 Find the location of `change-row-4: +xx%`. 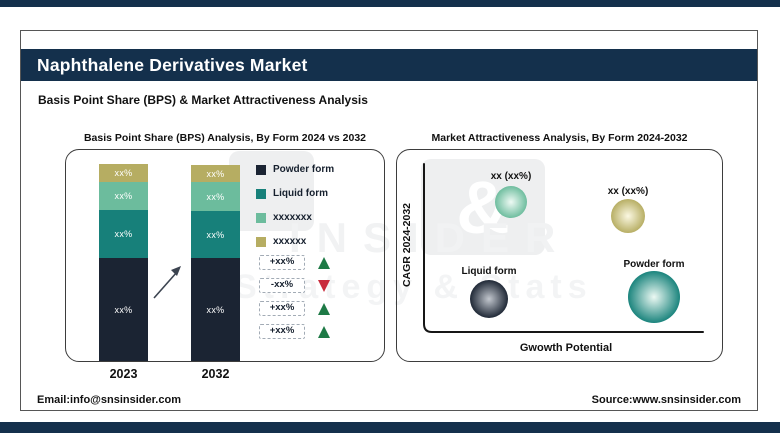

change-row-4: +xx% is located at coordinates (294, 331).